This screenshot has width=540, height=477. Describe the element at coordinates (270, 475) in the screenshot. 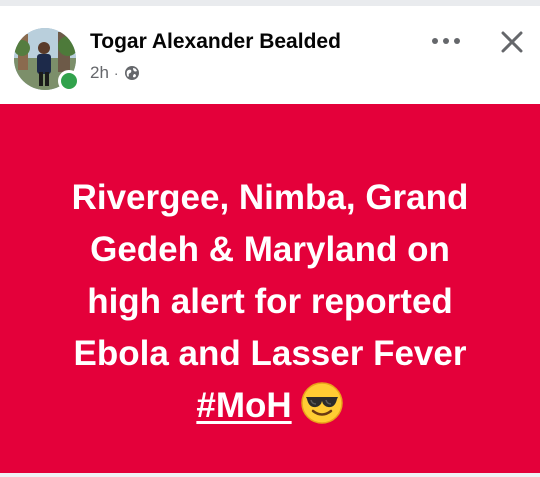

I see `bottom-divider` at that location.